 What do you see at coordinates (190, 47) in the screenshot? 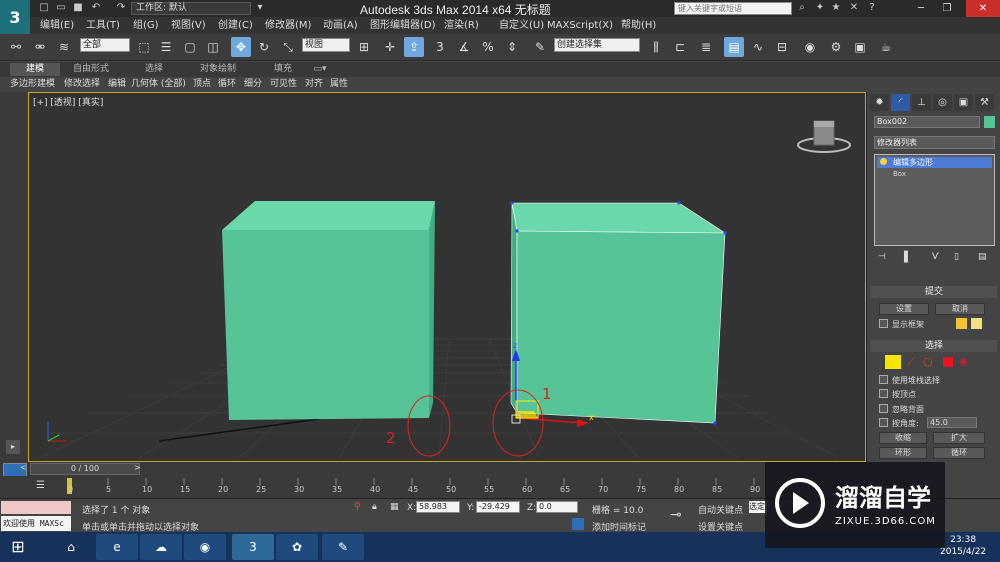
I see `rect-selection-icon: ▢` at bounding box center [190, 47].